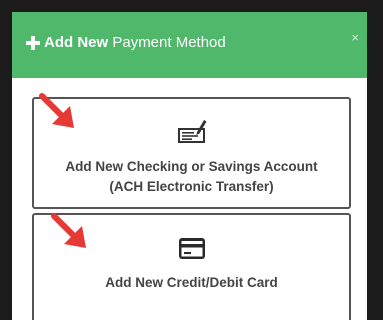 The width and height of the screenshot is (383, 320). Describe the element at coordinates (191, 131) in the screenshot. I see `check-icon` at that location.